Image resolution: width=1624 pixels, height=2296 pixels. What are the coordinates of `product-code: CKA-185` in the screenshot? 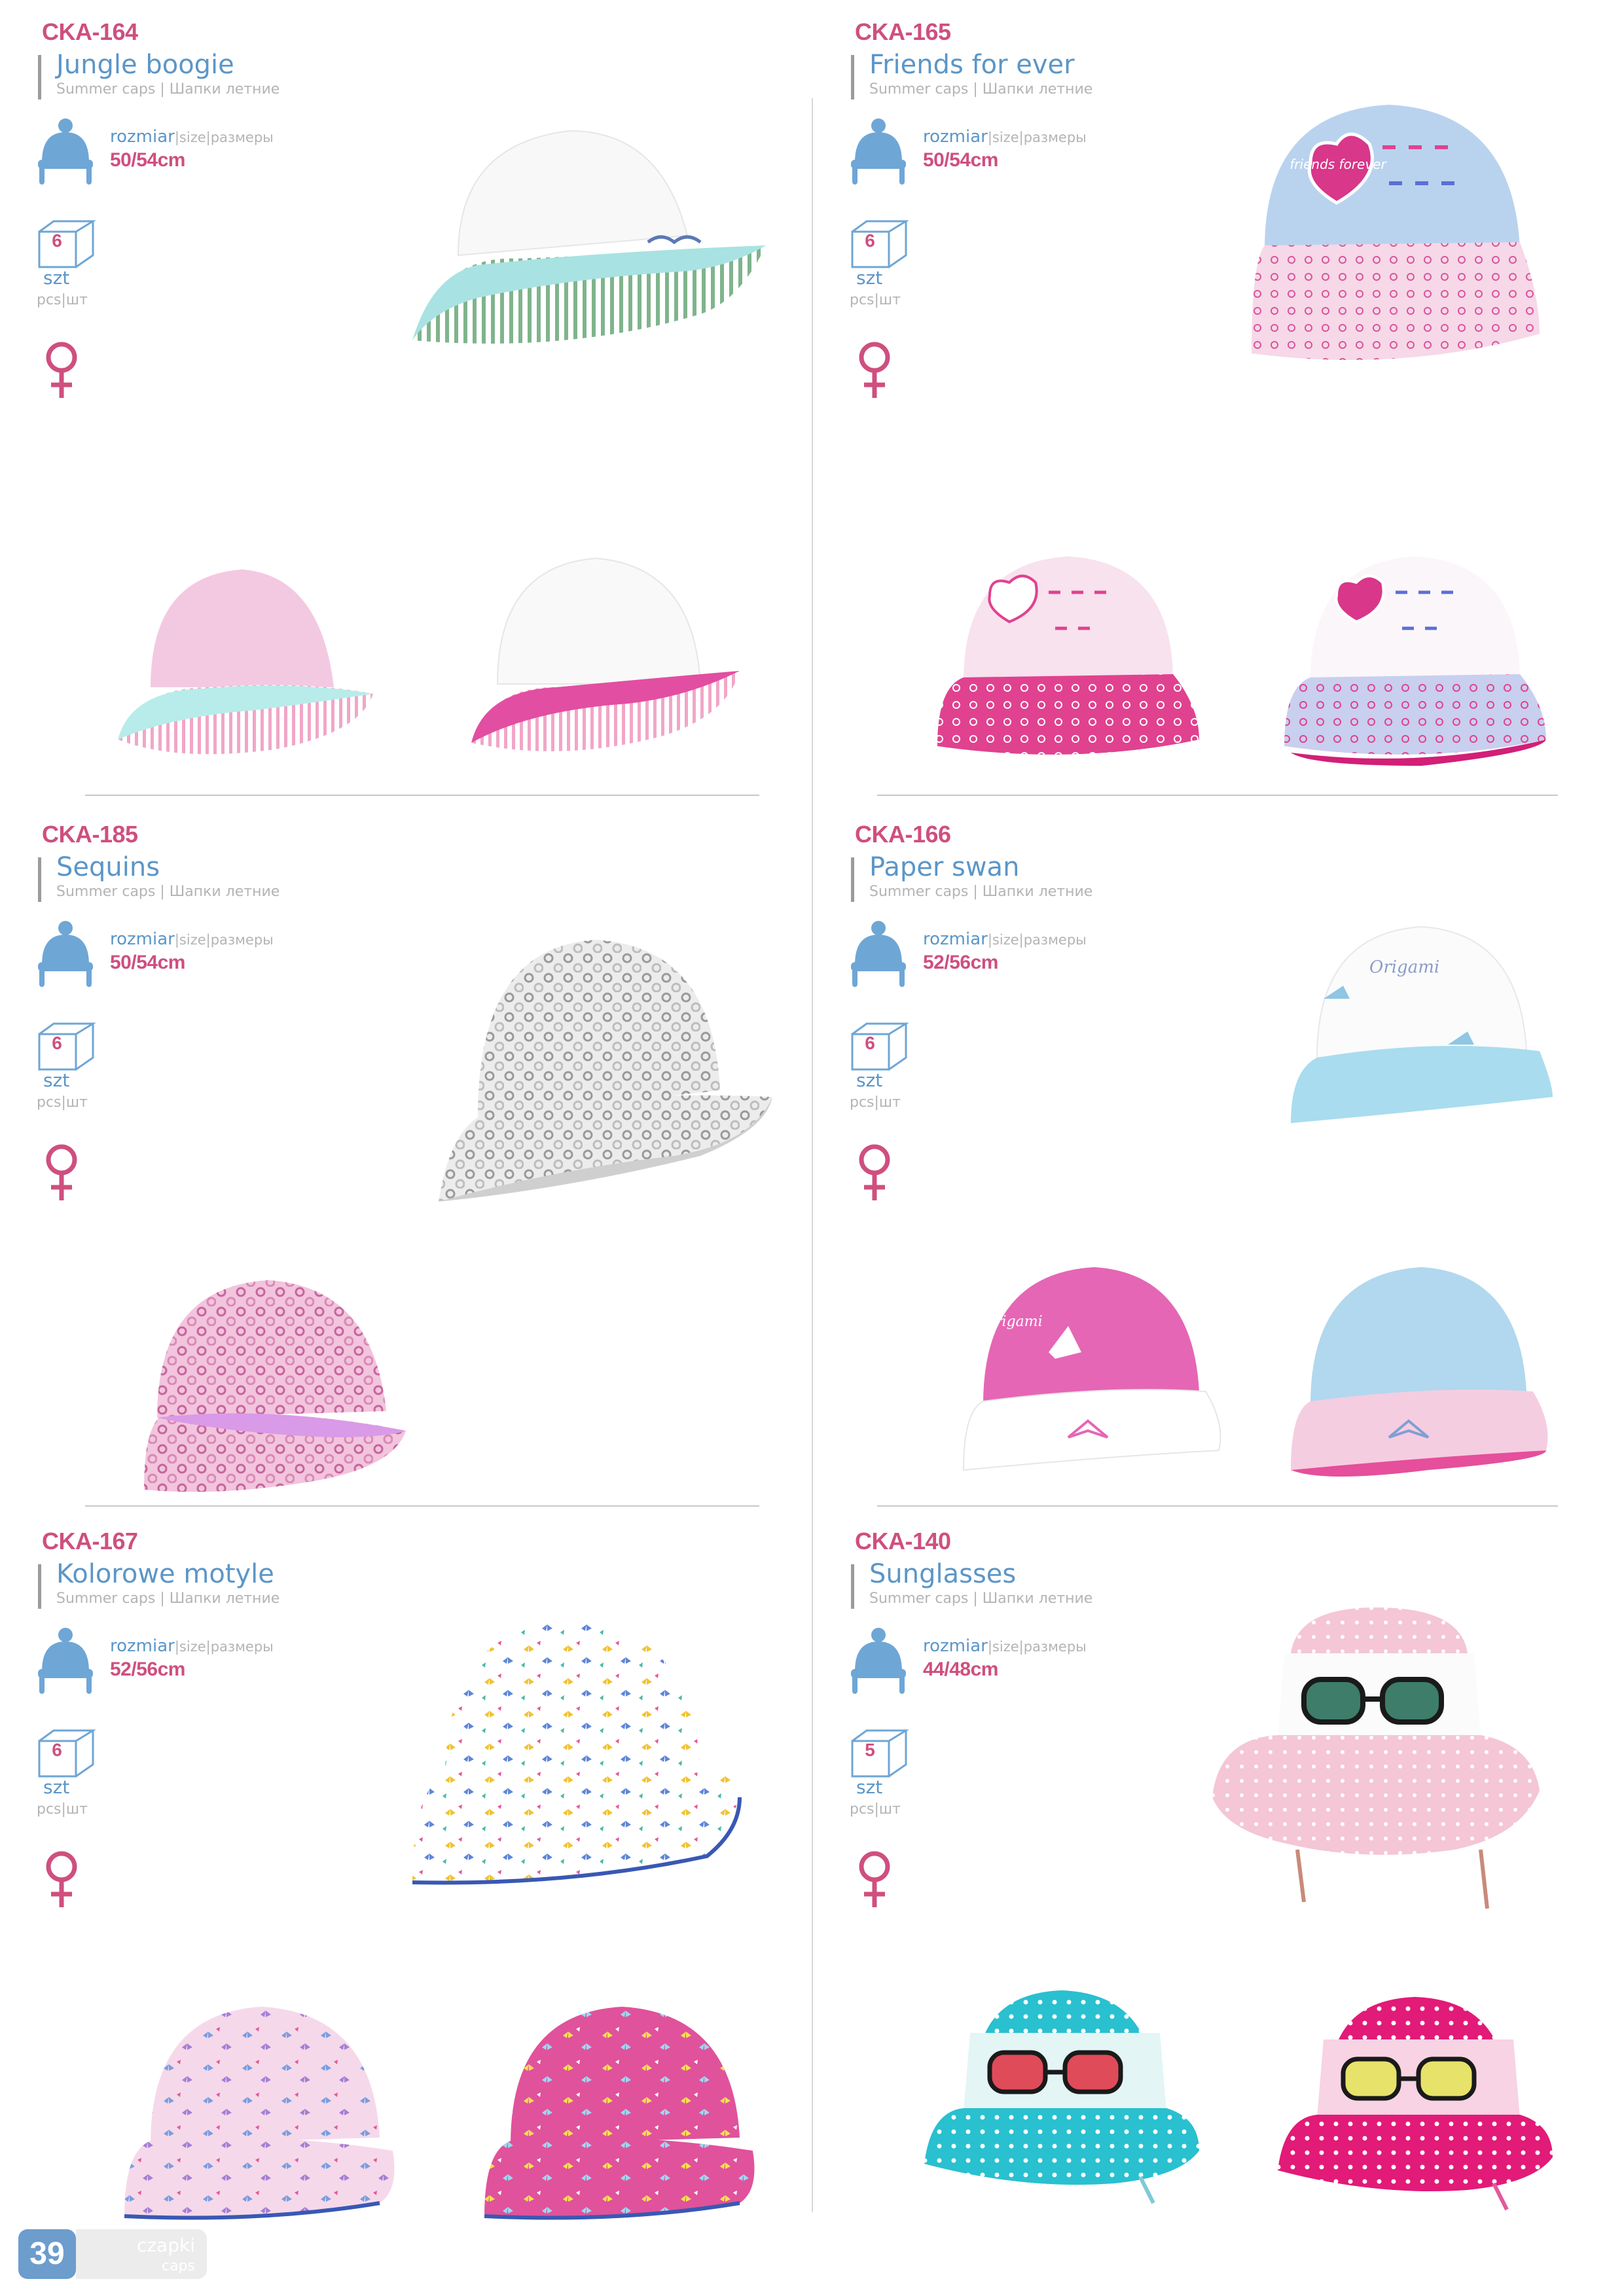 It's located at (90, 834).